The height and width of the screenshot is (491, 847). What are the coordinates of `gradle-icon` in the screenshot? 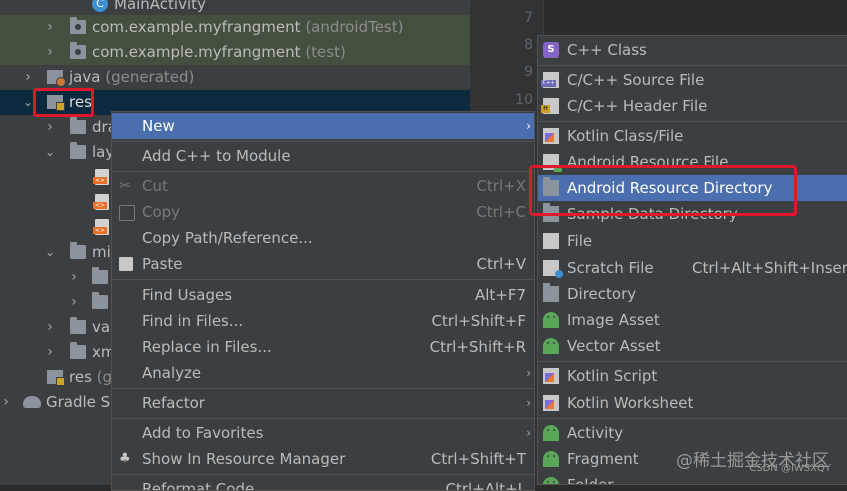 It's located at (32, 402).